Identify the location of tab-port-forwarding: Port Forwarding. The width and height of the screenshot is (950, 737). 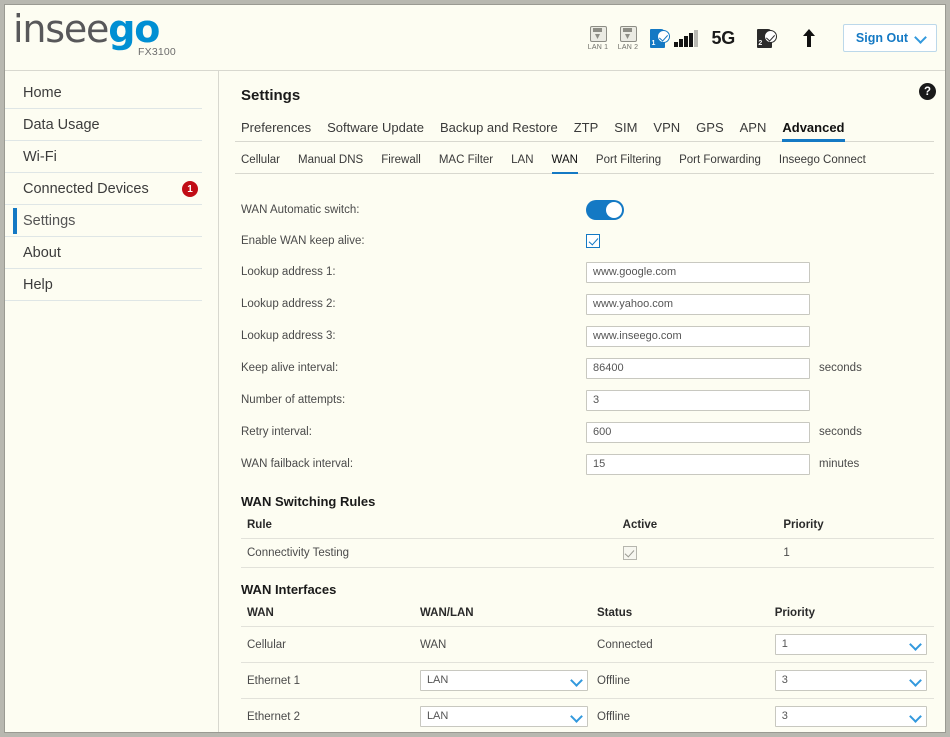
(720, 163).